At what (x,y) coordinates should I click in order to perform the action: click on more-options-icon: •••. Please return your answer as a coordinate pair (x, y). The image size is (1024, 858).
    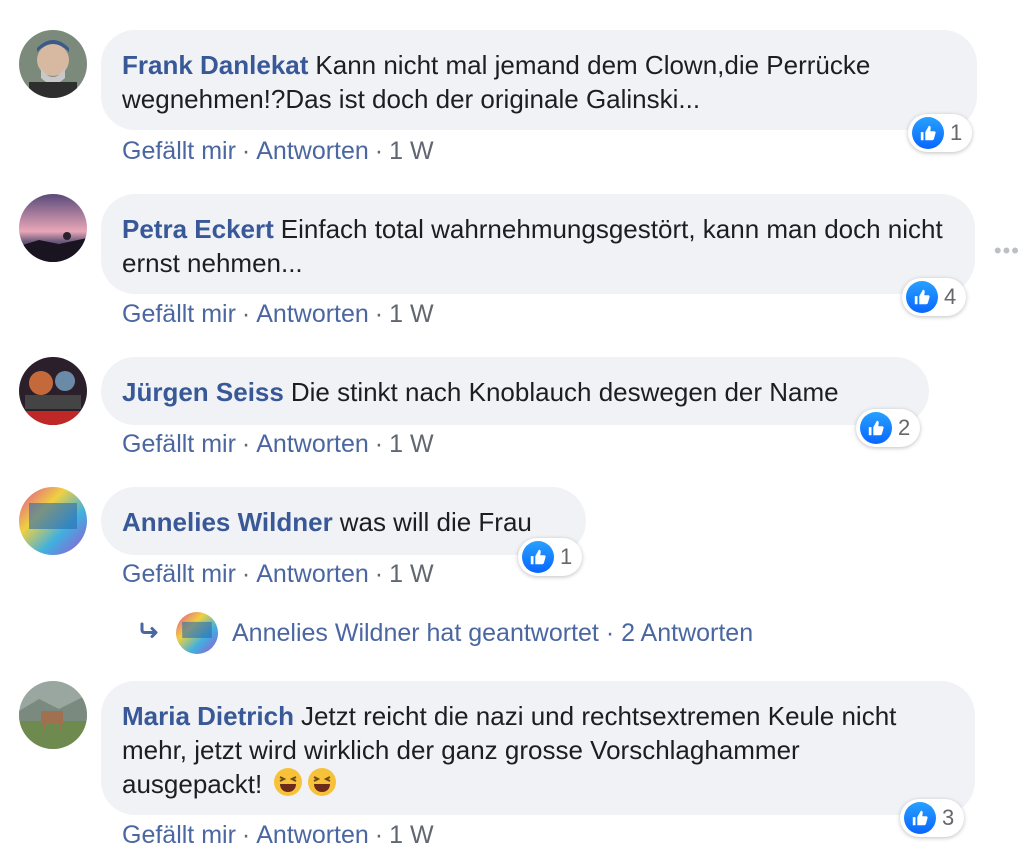
    Looking at the image, I should click on (1007, 251).